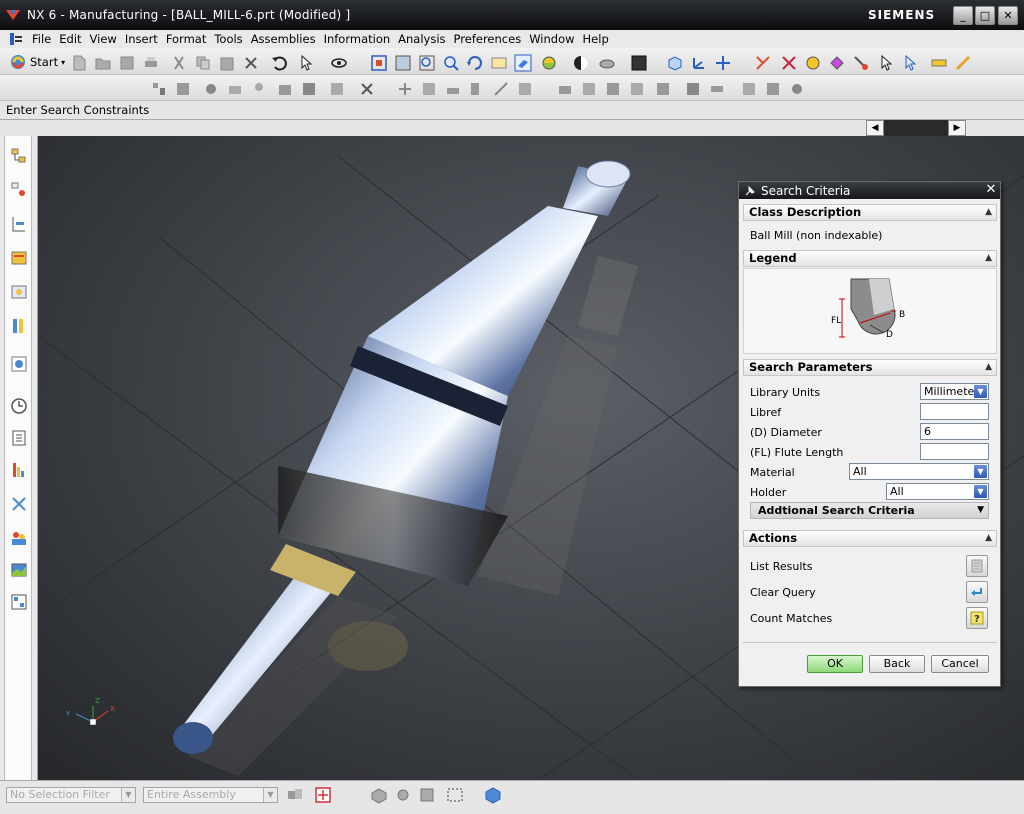 The width and height of the screenshot is (1024, 814). Describe the element at coordinates (549, 63) in the screenshot. I see `render-style-icon` at that location.